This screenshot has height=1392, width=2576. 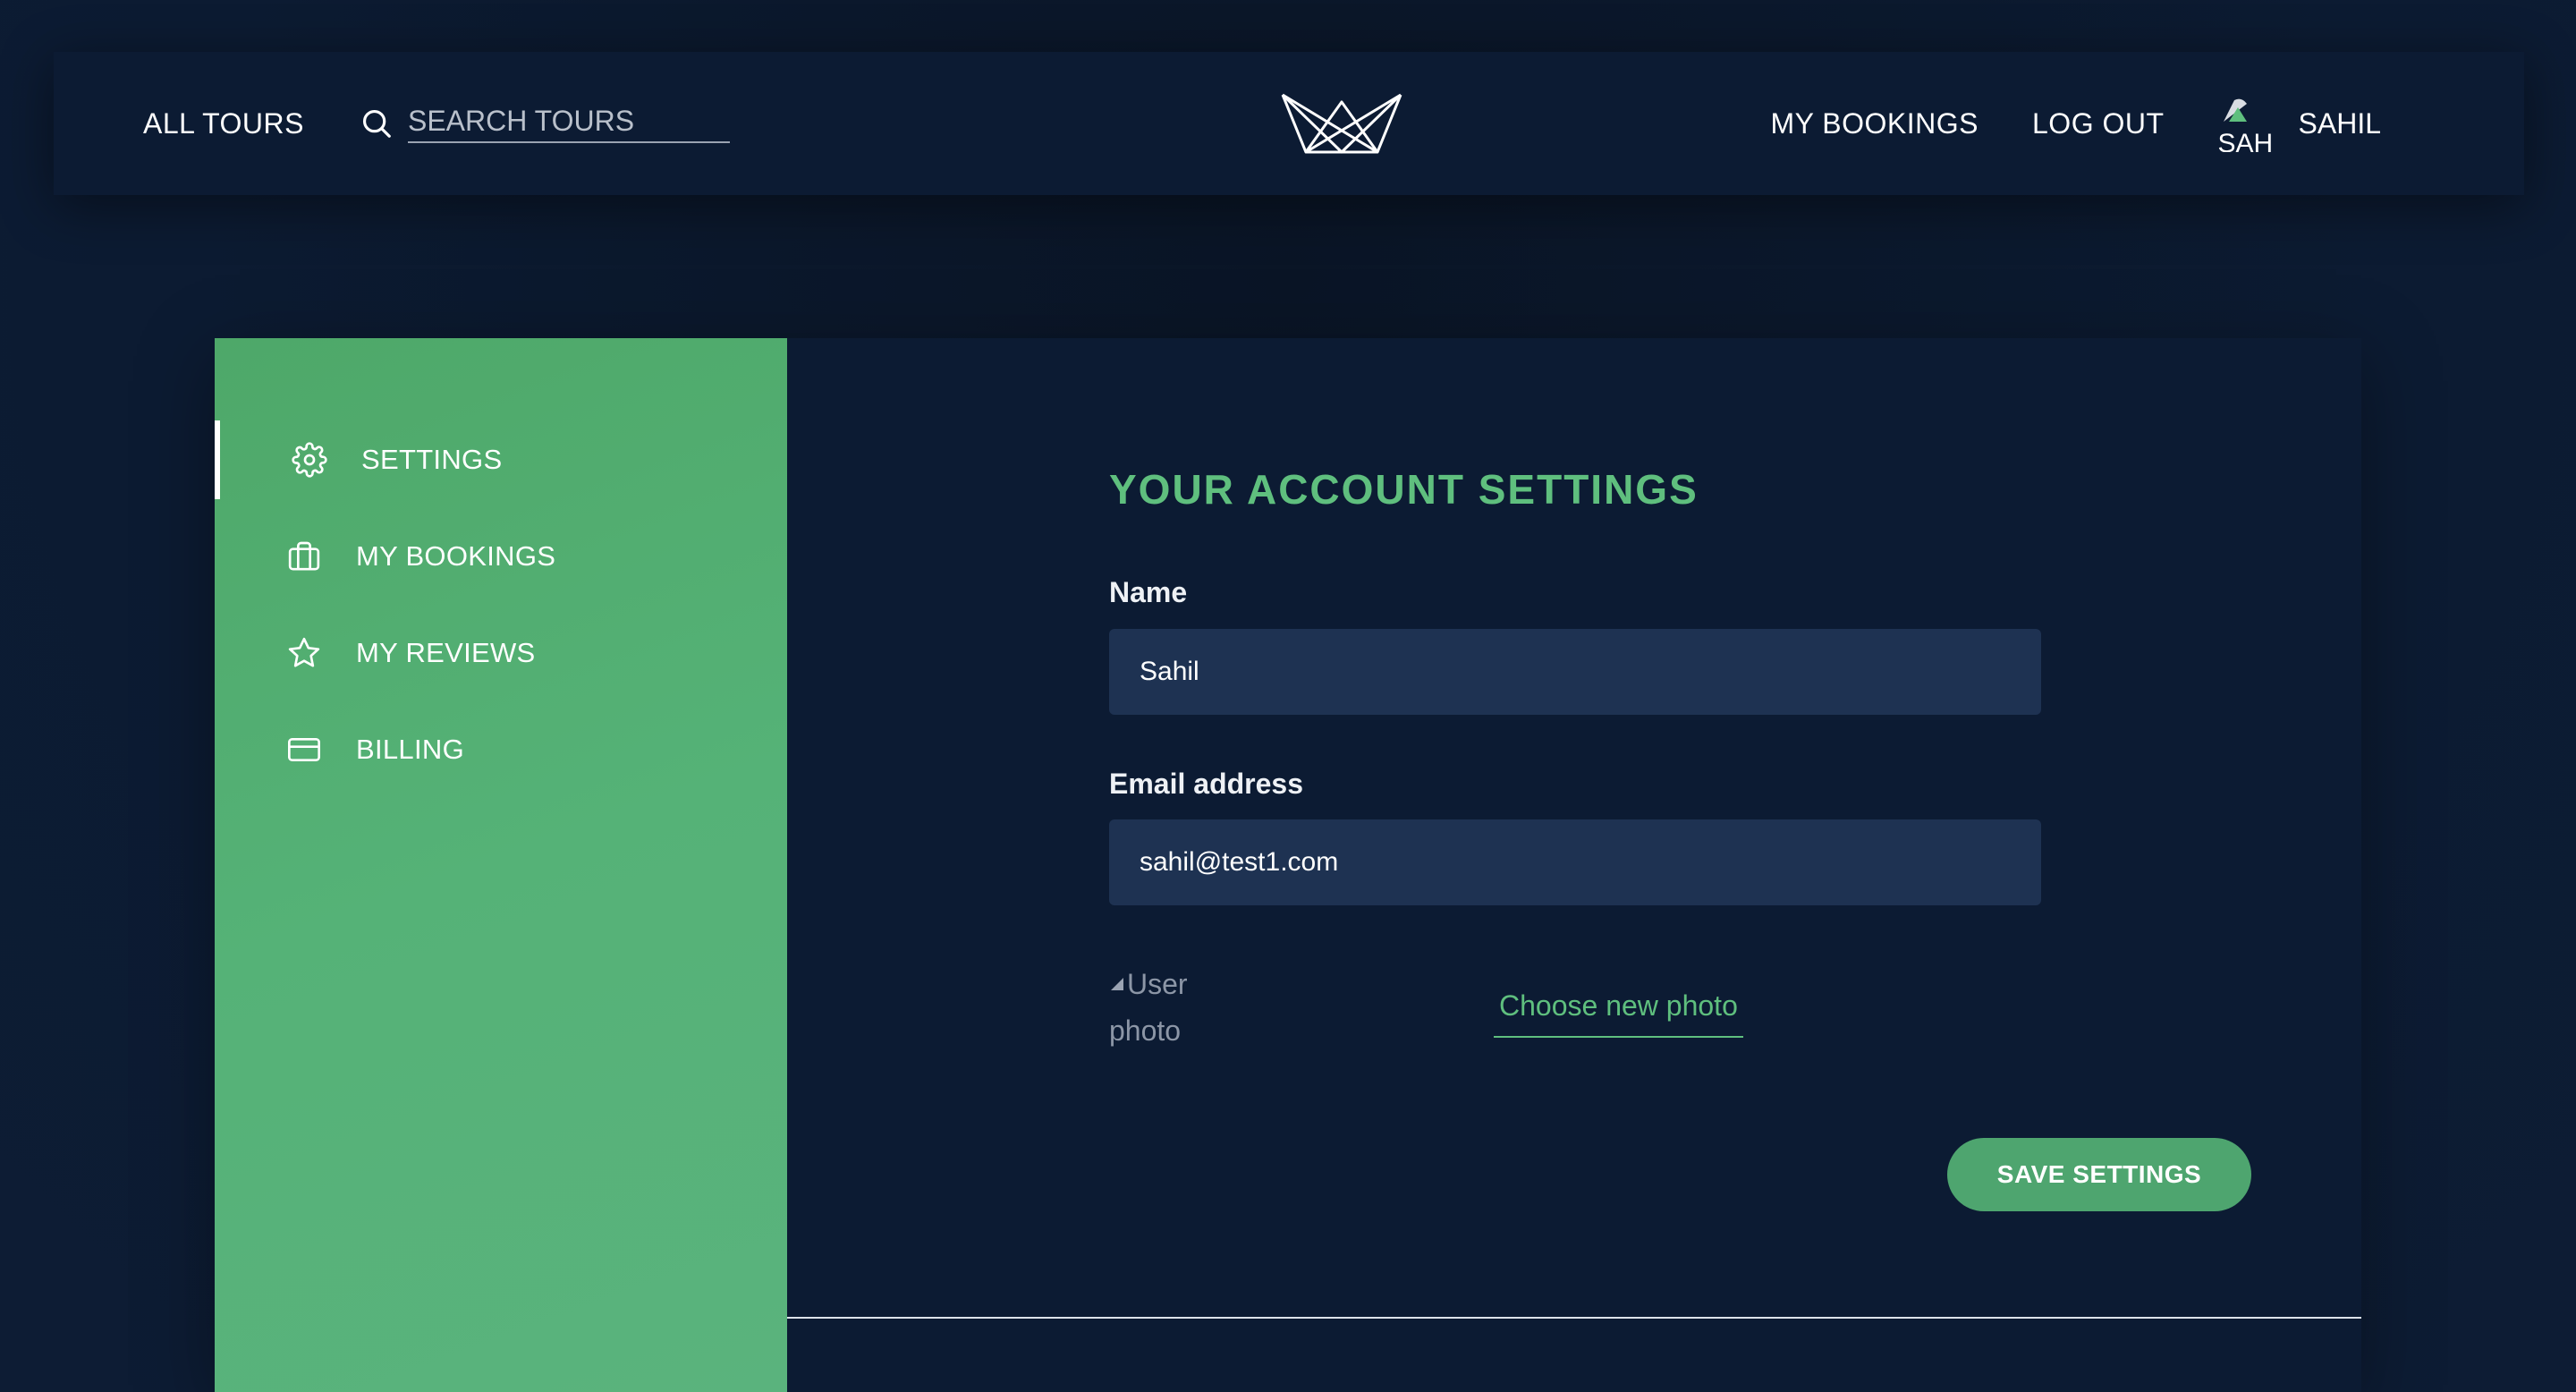 I want to click on save-settings-button: SAVE SETTINGS, so click(x=2099, y=1174).